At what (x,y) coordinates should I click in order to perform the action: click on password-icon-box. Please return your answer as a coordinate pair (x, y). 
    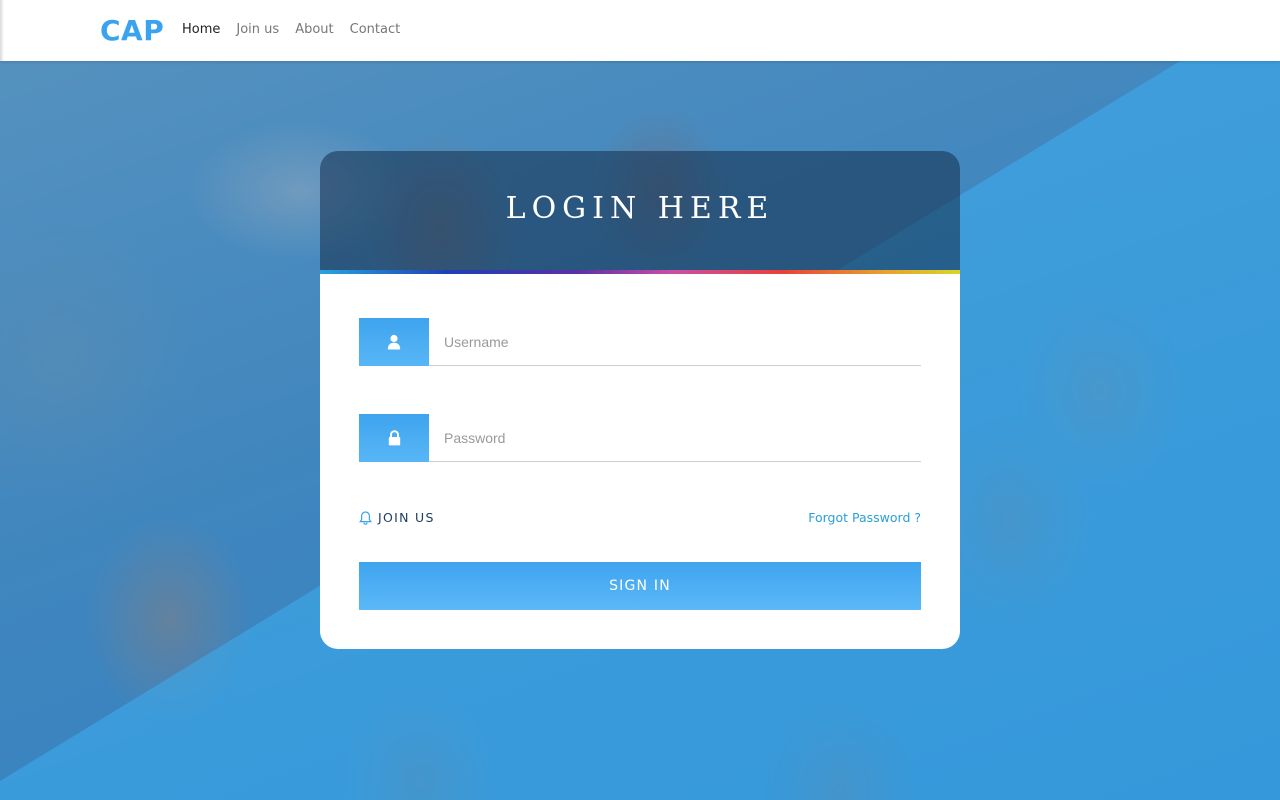
    Looking at the image, I should click on (394, 438).